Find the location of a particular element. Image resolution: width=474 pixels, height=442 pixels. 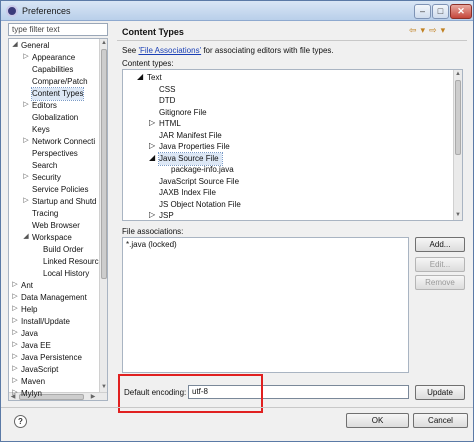

tree-item: Security is located at coordinates (46, 178).